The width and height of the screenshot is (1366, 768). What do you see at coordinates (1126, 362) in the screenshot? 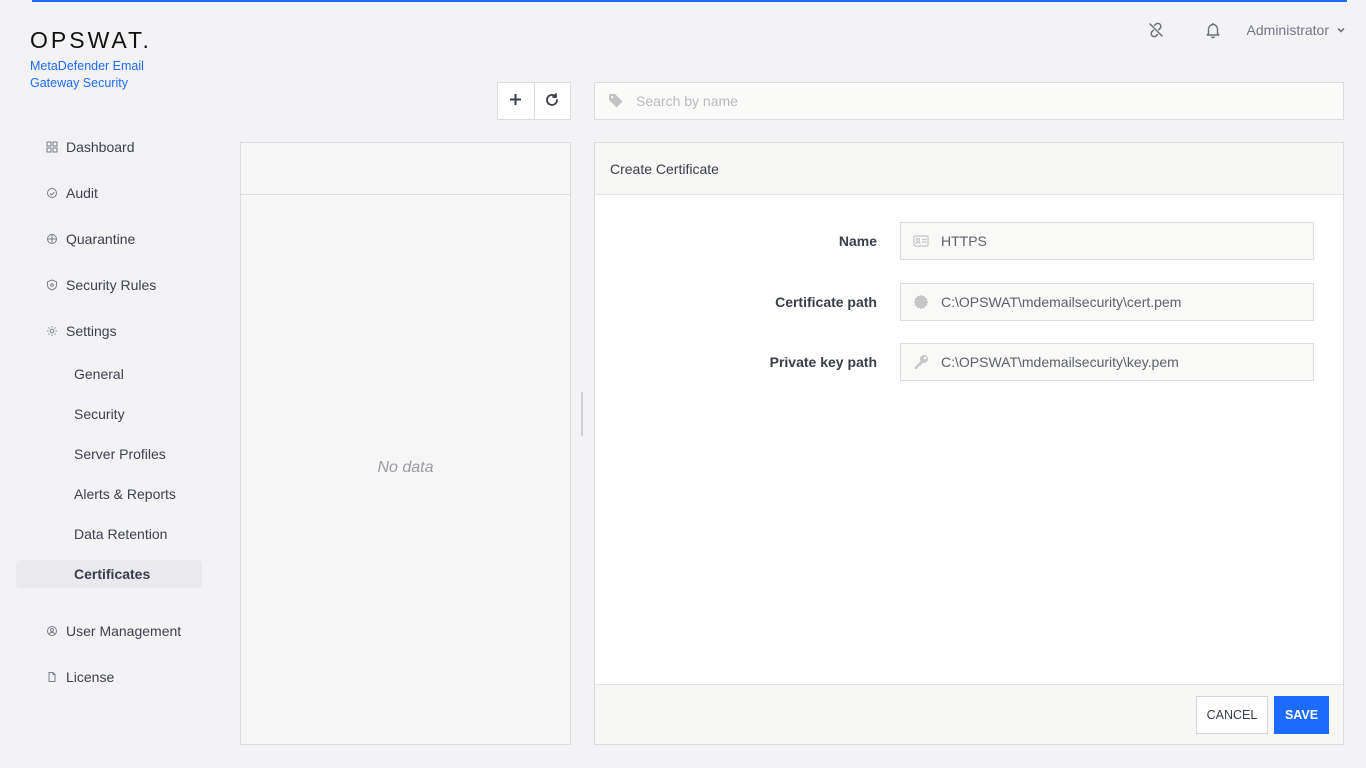
I see `private-key-path-input` at bounding box center [1126, 362].